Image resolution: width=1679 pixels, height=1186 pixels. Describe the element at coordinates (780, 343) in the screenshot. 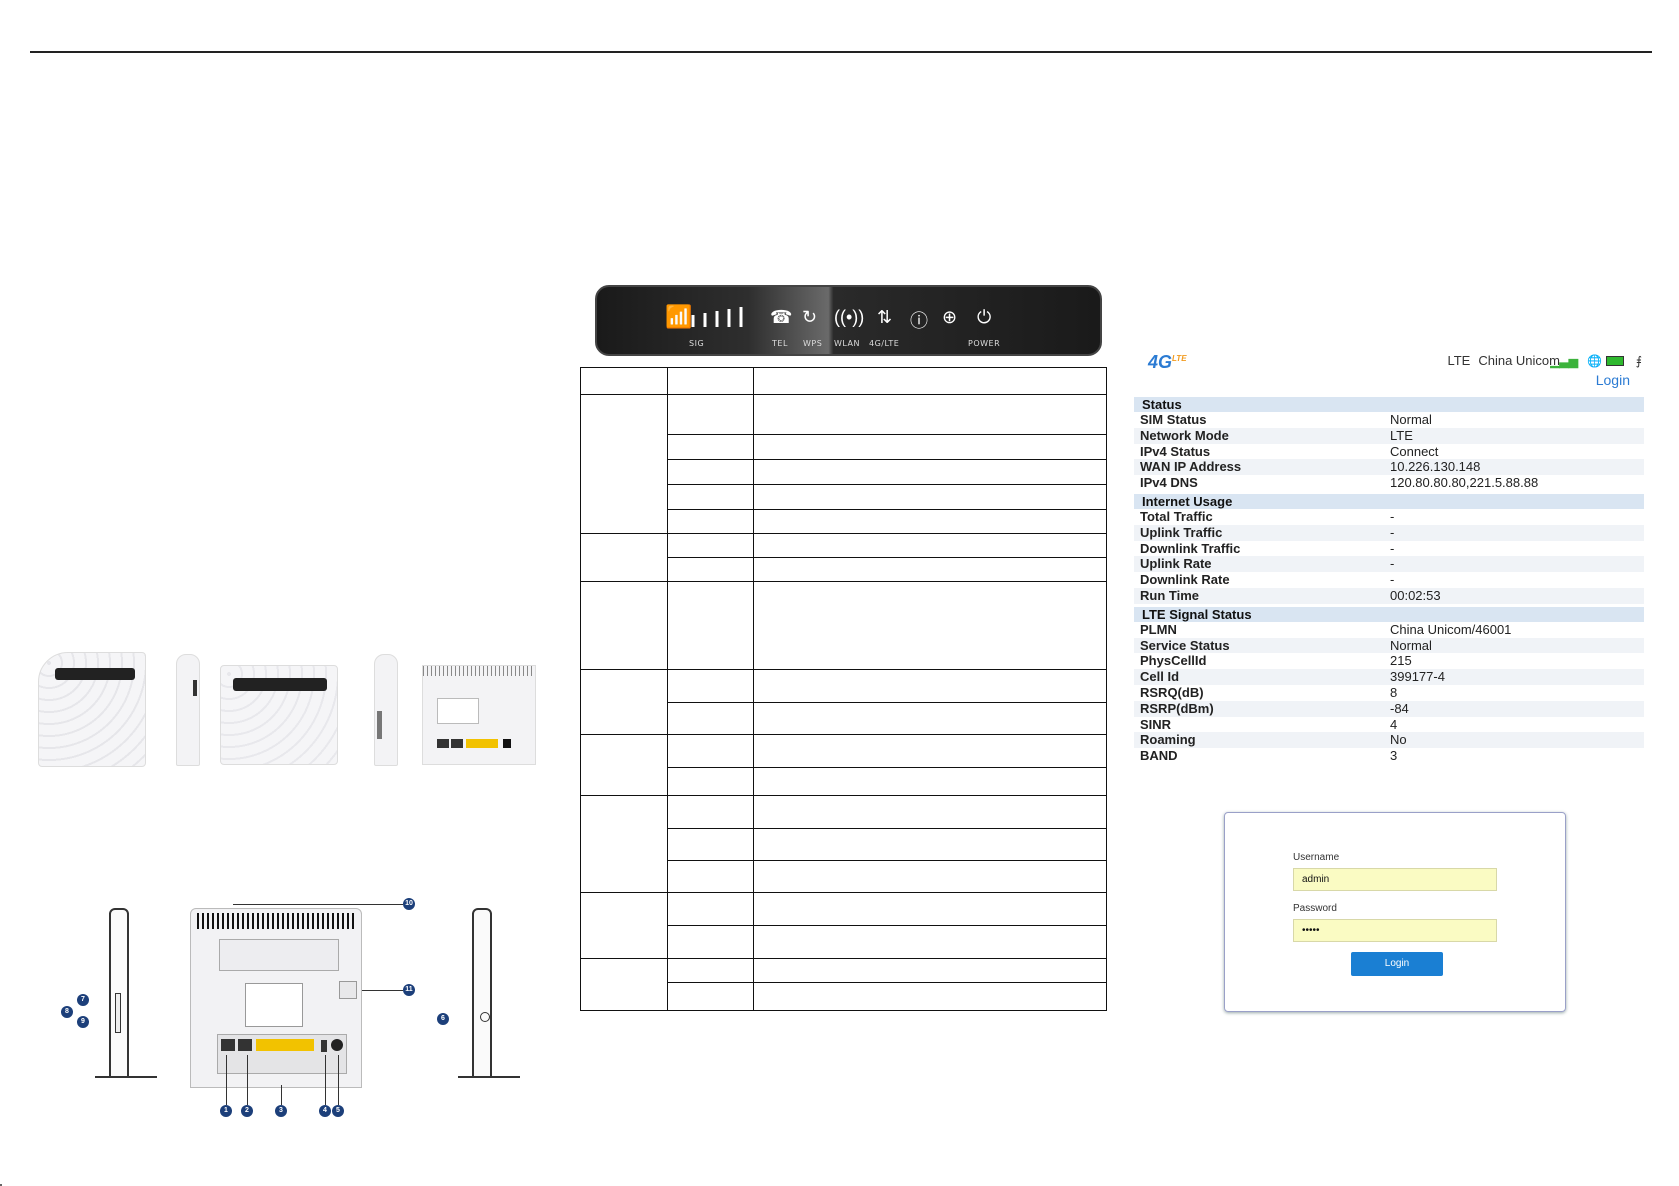

I see `led-label-tel: TEL` at that location.